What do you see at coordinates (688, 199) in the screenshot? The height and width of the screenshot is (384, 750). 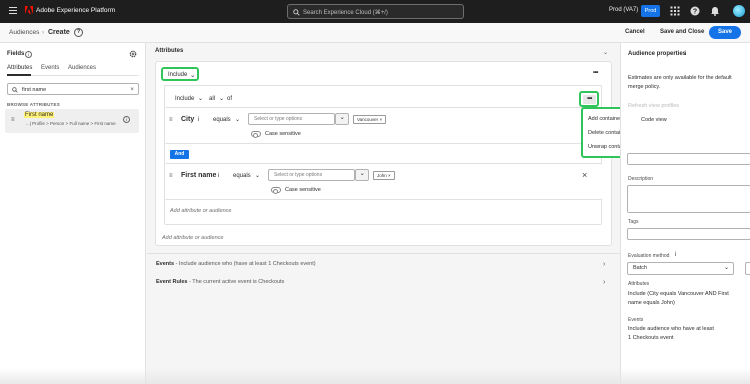 I see `description-input` at bounding box center [688, 199].